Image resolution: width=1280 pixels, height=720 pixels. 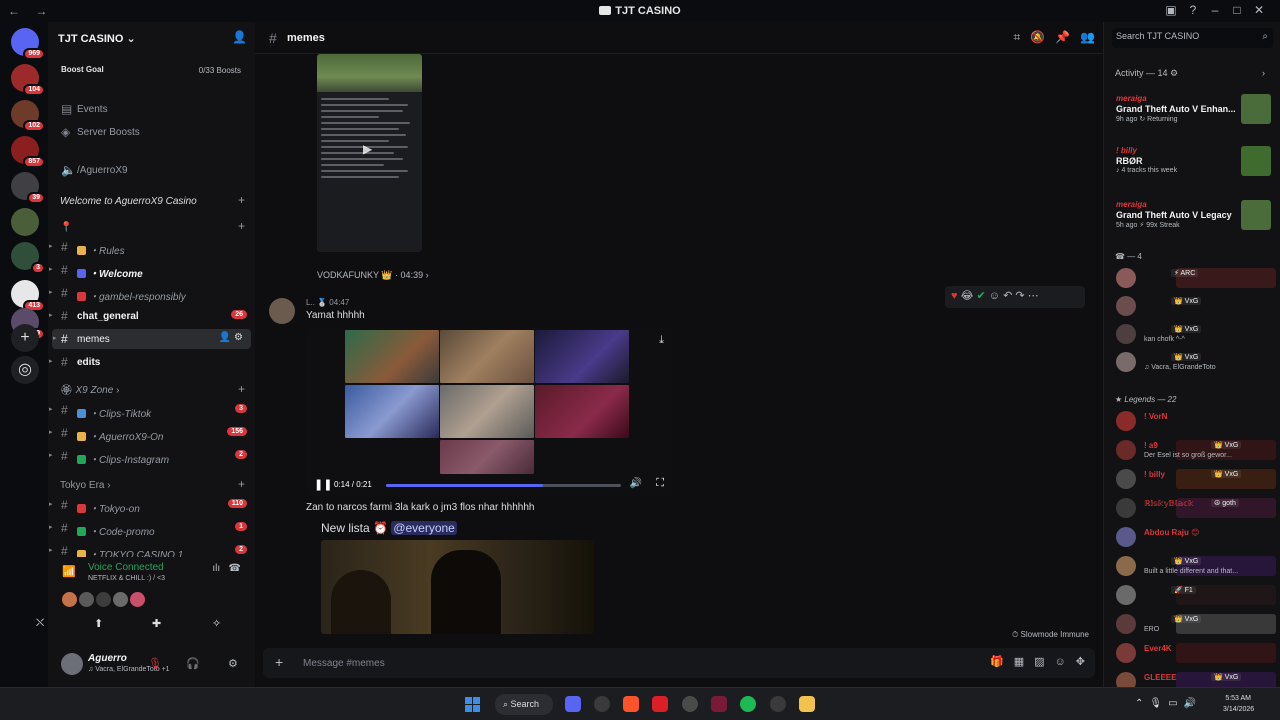 What do you see at coordinates (472, 704) in the screenshot?
I see `start-windows-icon` at bounding box center [472, 704].